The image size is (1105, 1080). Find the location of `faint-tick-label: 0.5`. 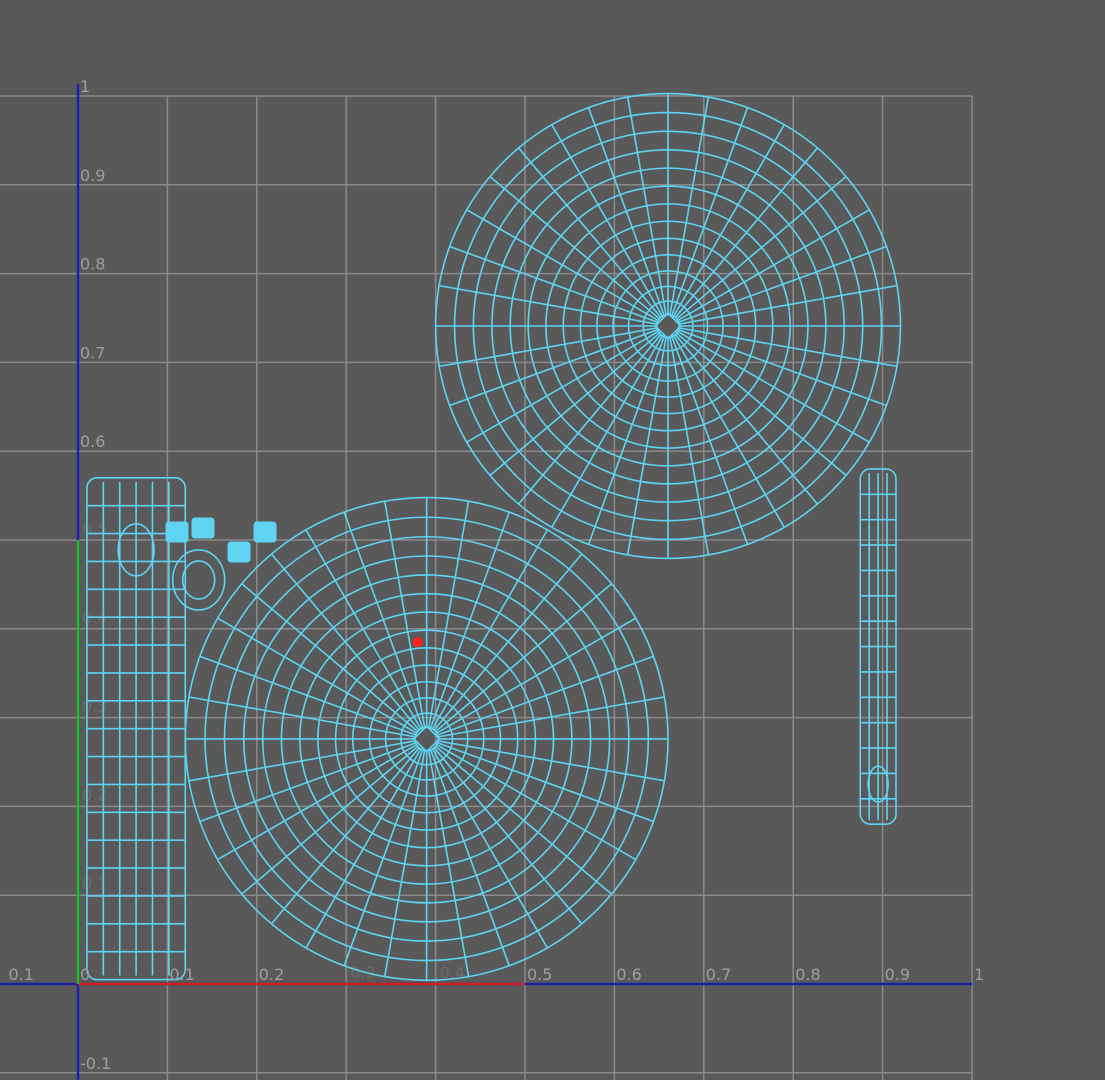

faint-tick-label: 0.5 is located at coordinates (94, 528).